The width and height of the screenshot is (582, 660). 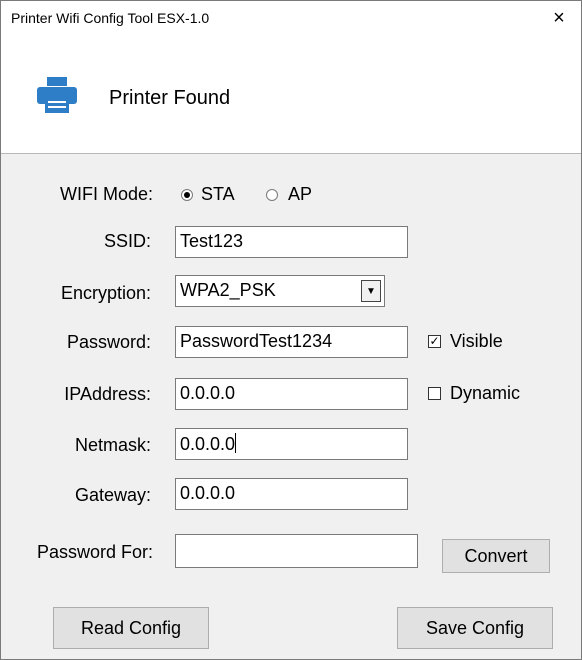 I want to click on dynamic-checkbox, so click(x=434, y=393).